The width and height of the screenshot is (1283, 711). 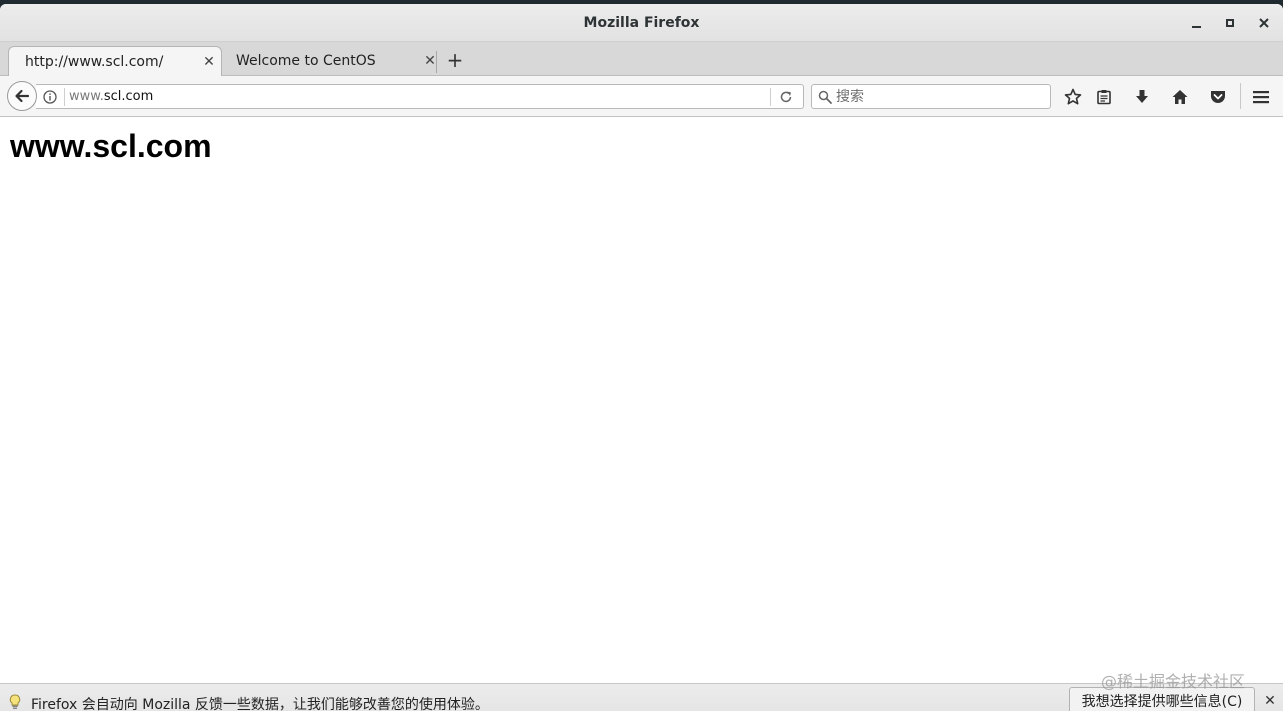 I want to click on url-separator, so click(x=64, y=97).